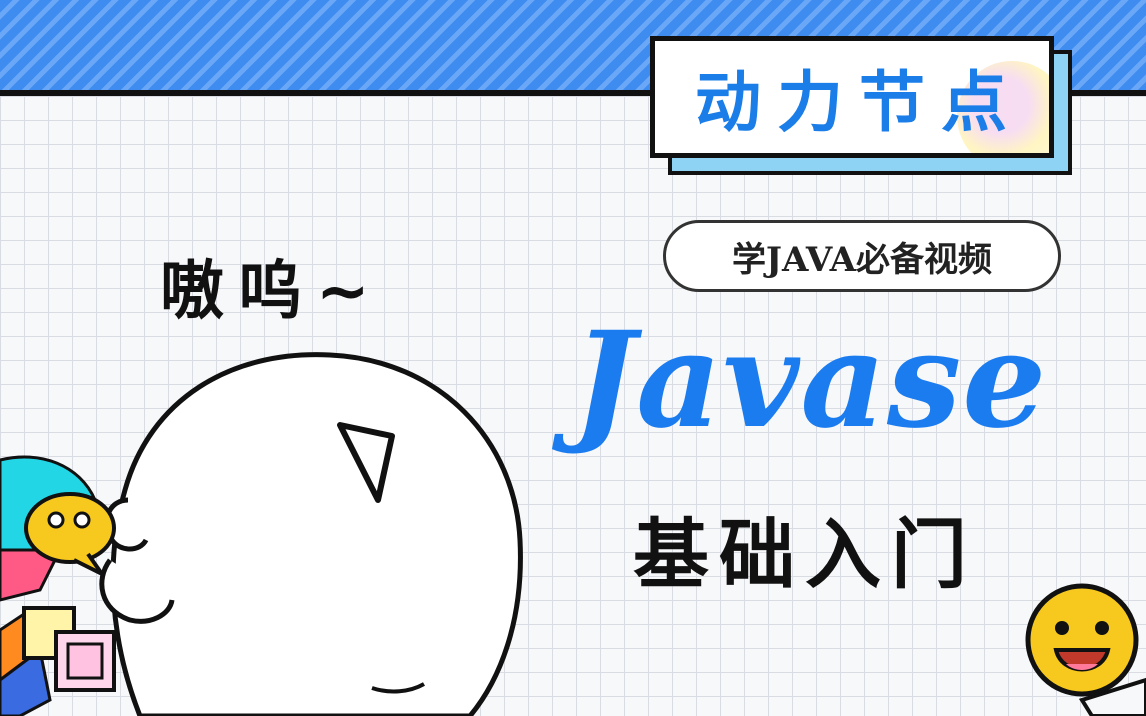  I want to click on smiley-face-icon, so click(1085, 649).